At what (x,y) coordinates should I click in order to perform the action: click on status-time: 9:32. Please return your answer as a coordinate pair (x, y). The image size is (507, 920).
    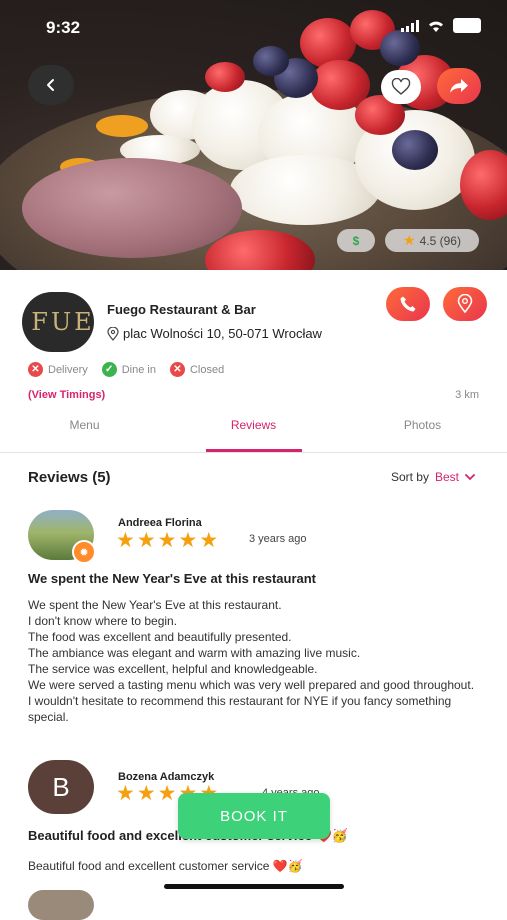
    Looking at the image, I should click on (63, 27).